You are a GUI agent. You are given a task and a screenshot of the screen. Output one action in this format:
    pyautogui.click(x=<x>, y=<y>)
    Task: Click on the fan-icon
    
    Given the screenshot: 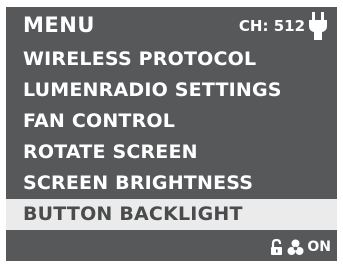 What is the action you would take?
    pyautogui.click(x=295, y=247)
    